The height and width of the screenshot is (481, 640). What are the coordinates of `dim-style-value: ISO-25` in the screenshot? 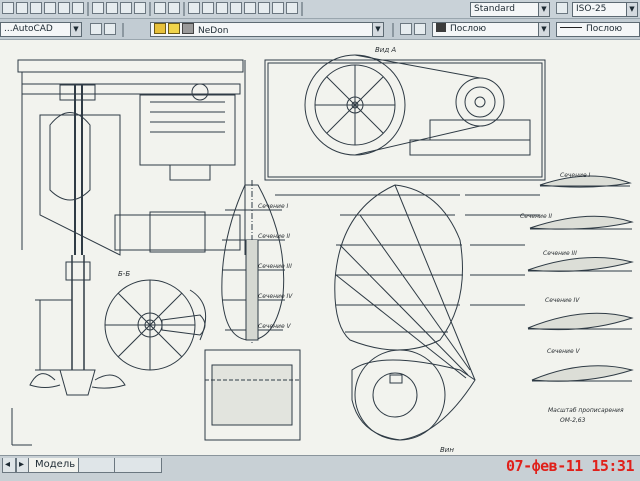 It's located at (591, 9).